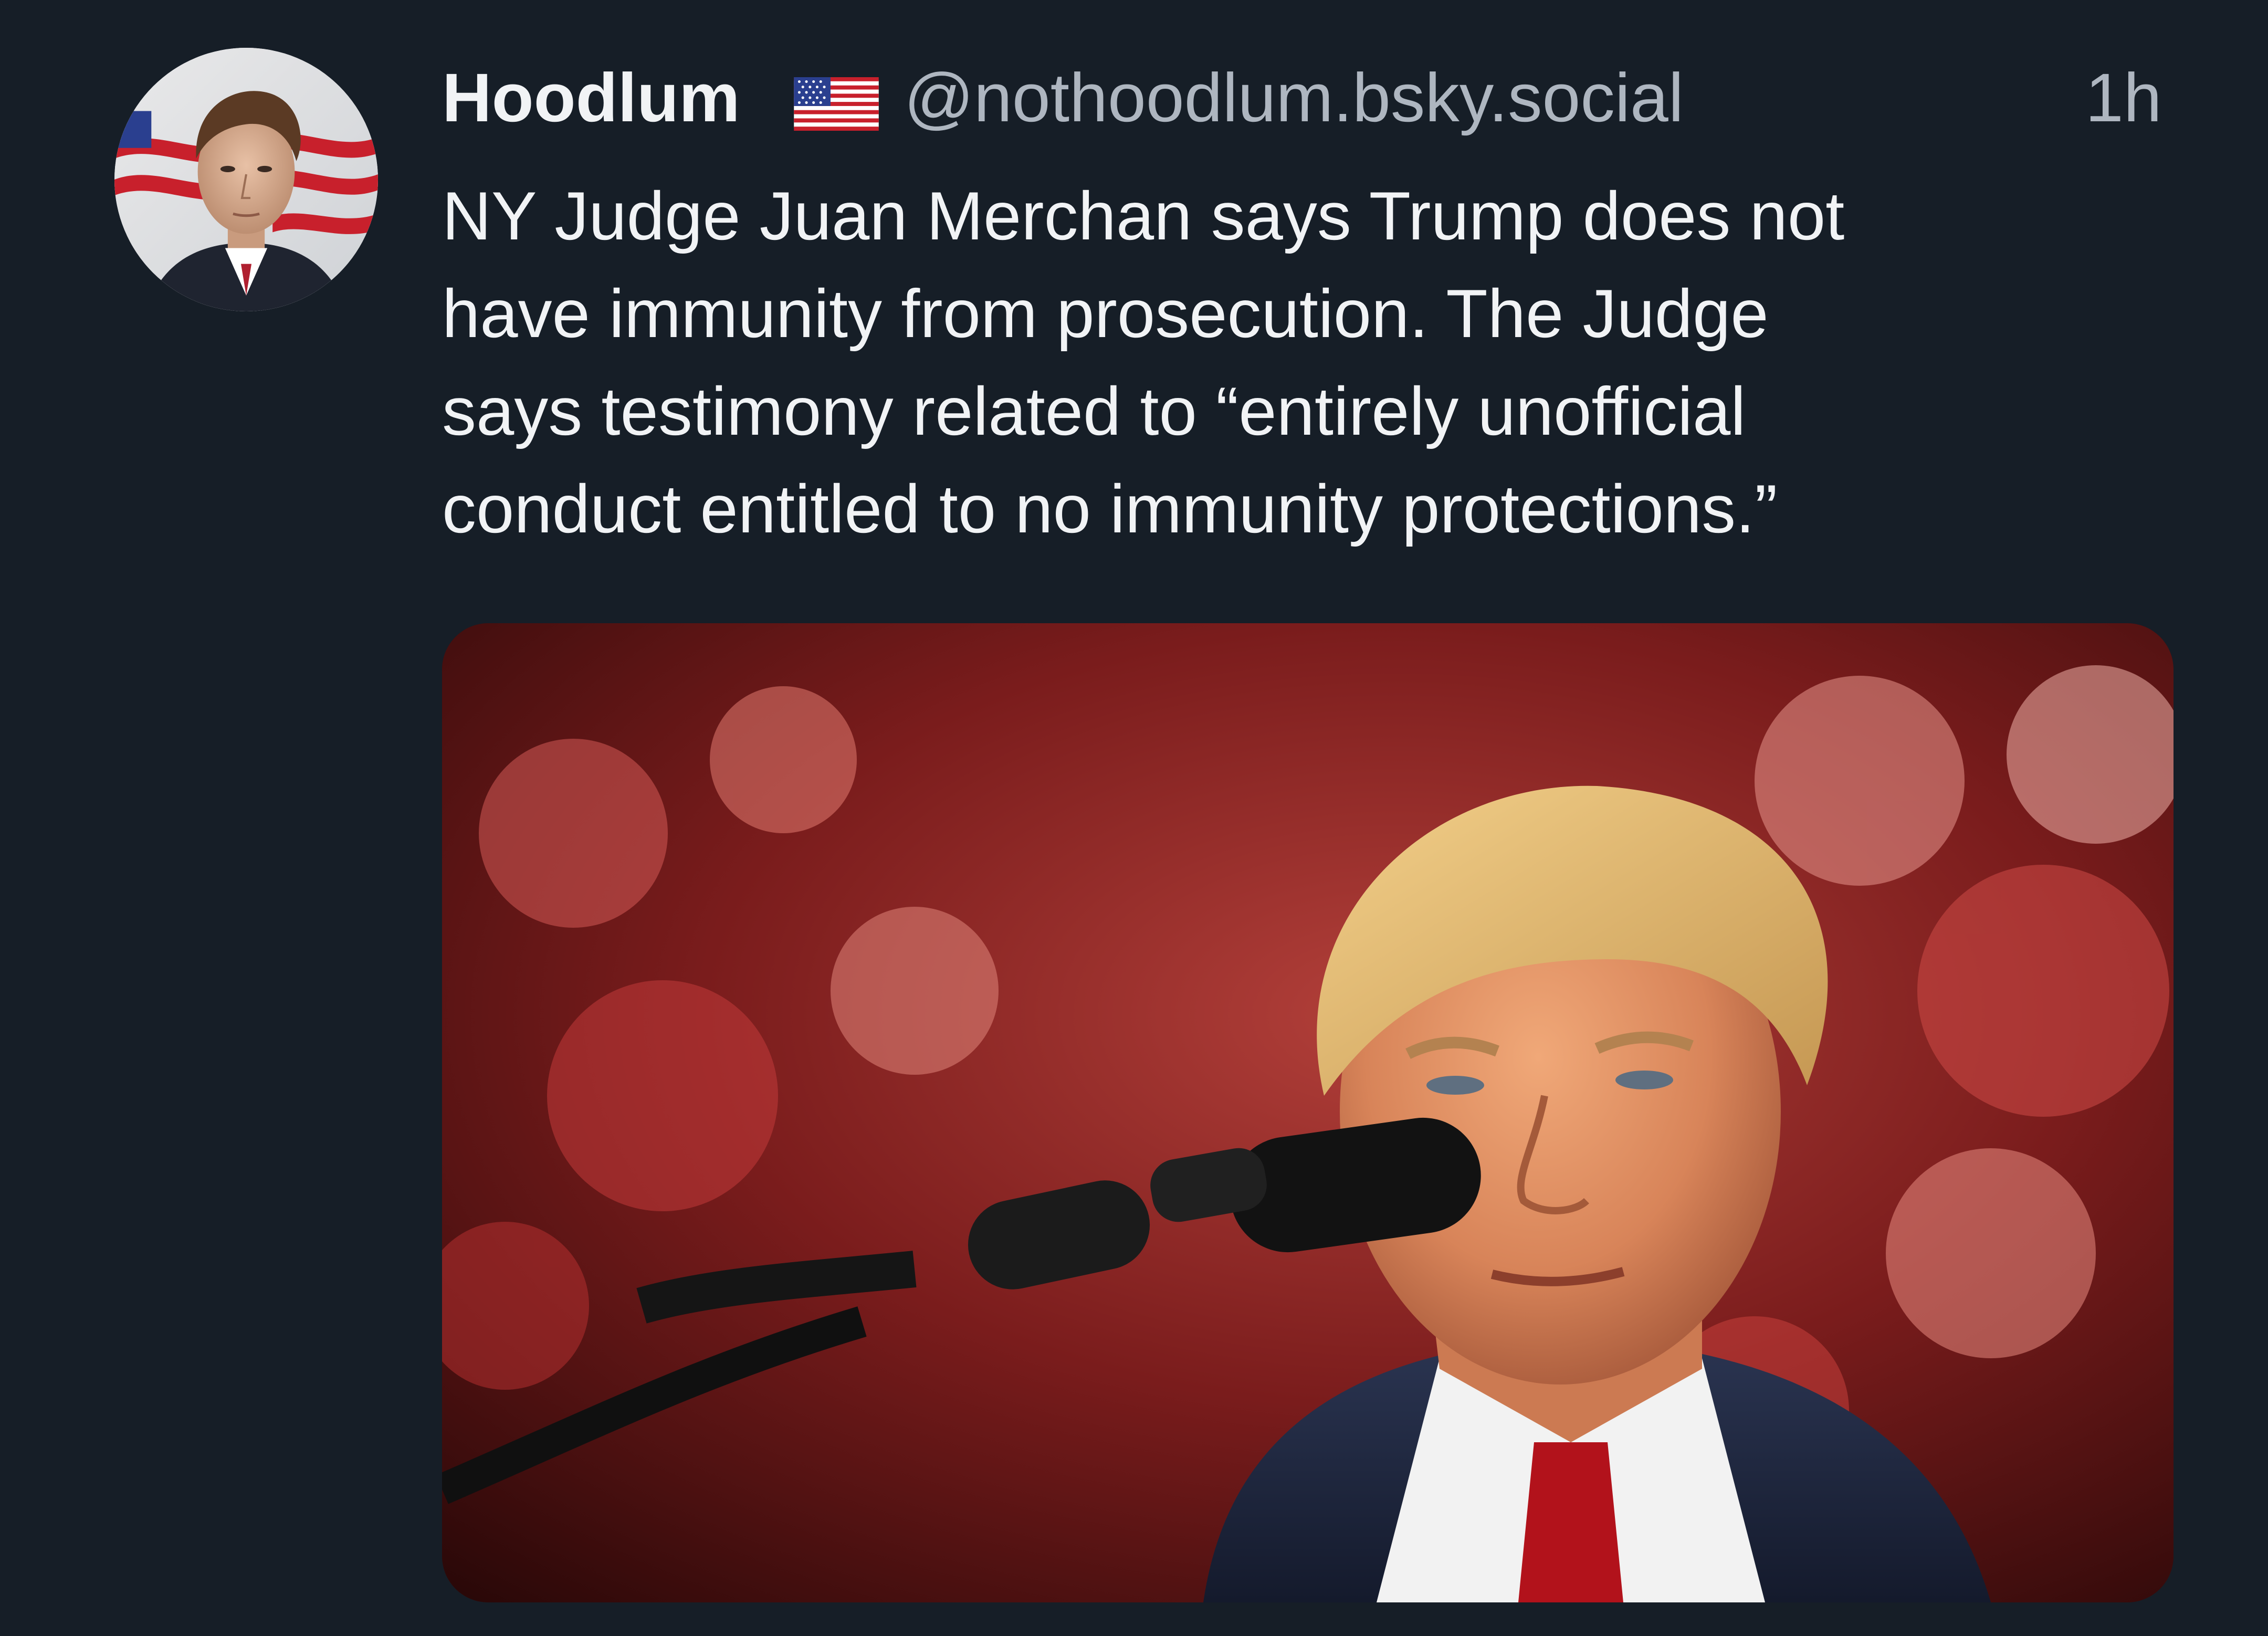  What do you see at coordinates (246, 179) in the screenshot?
I see `author-avatar` at bounding box center [246, 179].